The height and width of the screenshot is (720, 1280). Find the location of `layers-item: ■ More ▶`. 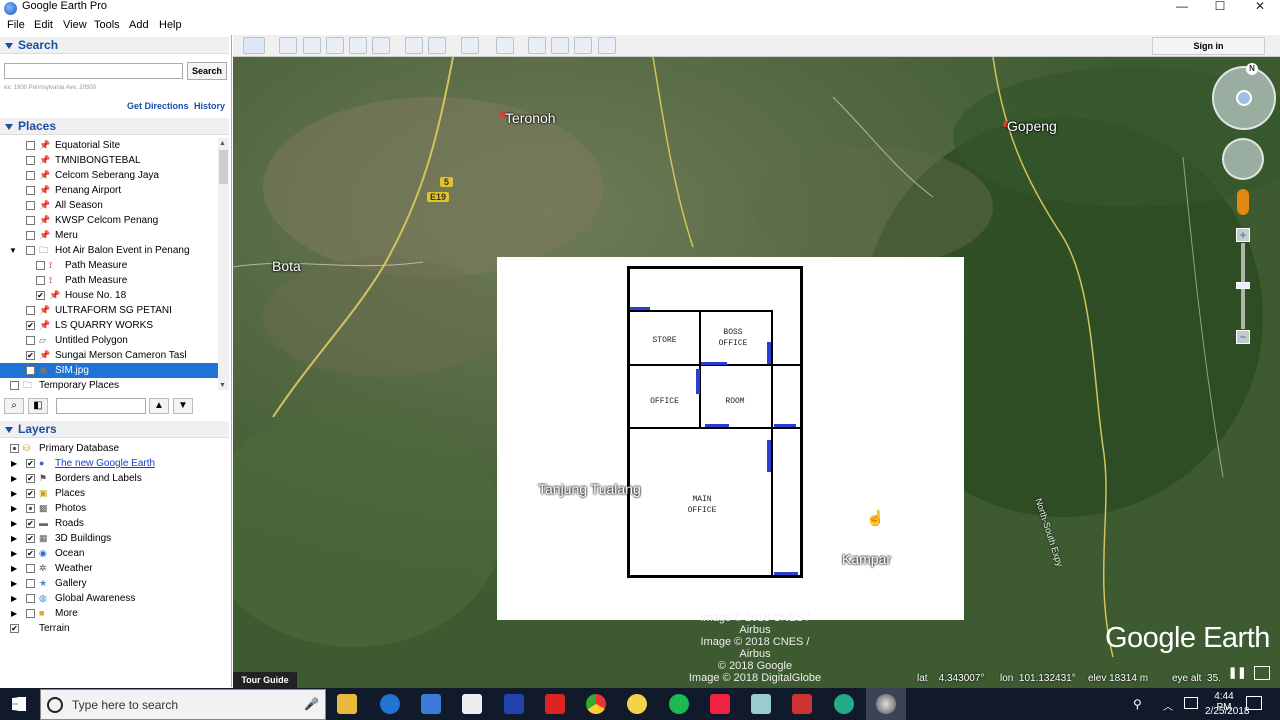

layers-item: ■ More ▶ is located at coordinates (109, 613).